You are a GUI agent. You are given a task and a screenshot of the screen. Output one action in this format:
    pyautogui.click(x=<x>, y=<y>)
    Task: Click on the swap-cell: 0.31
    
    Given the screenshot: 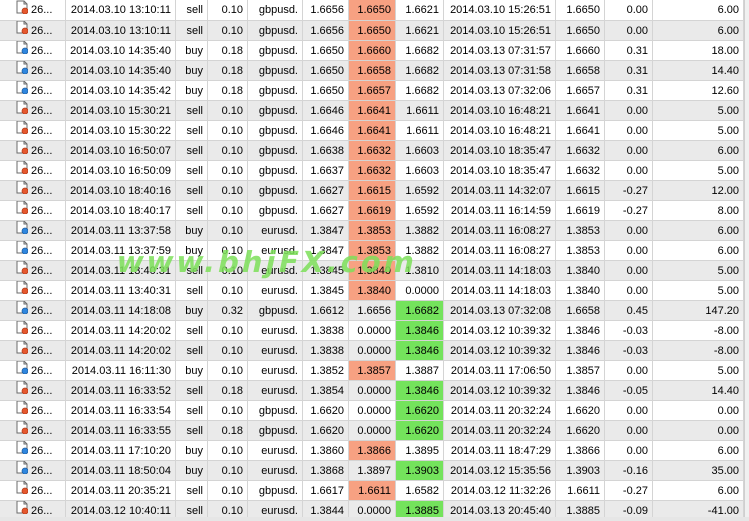 What is the action you would take?
    pyautogui.click(x=629, y=90)
    